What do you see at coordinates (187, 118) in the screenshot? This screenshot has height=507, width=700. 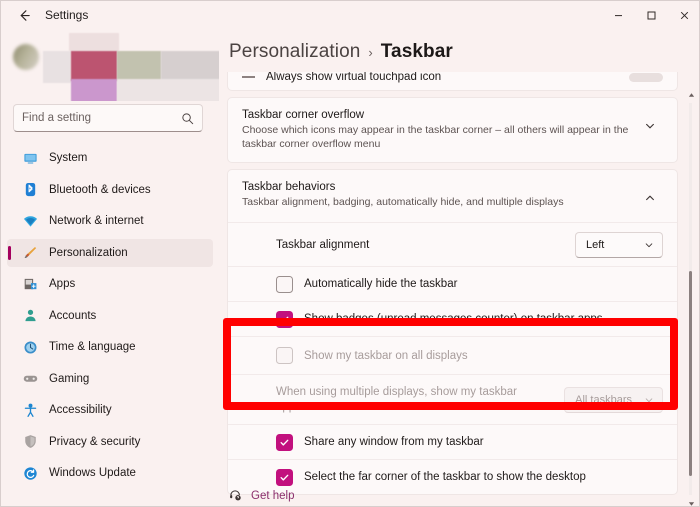 I see `search-icon` at bounding box center [187, 118].